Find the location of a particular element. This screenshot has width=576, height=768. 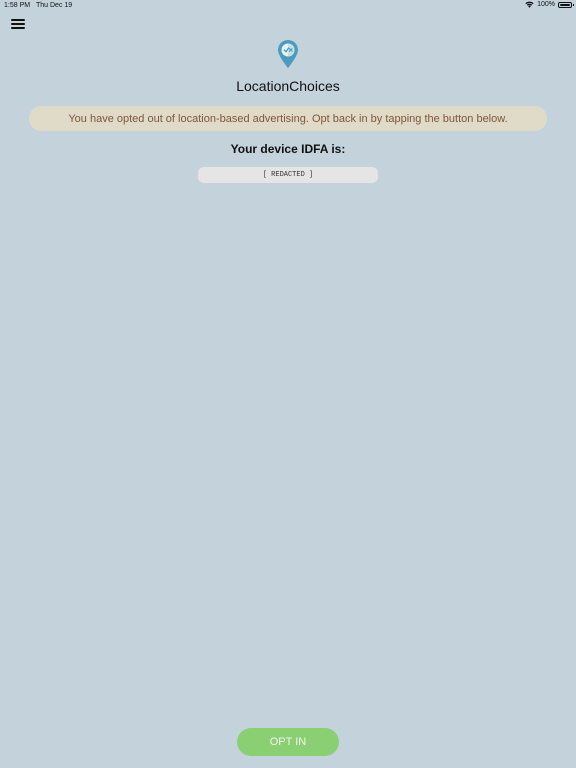

status-date: Thu Dec 19 is located at coordinates (54, 5).